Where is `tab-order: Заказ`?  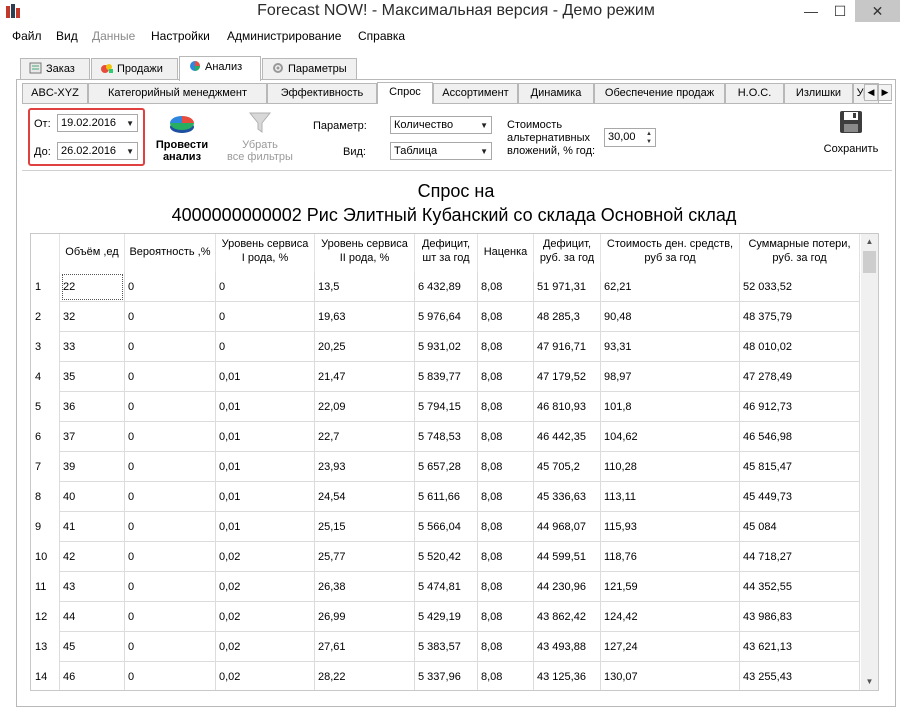
tab-order: Заказ is located at coordinates (55, 69).